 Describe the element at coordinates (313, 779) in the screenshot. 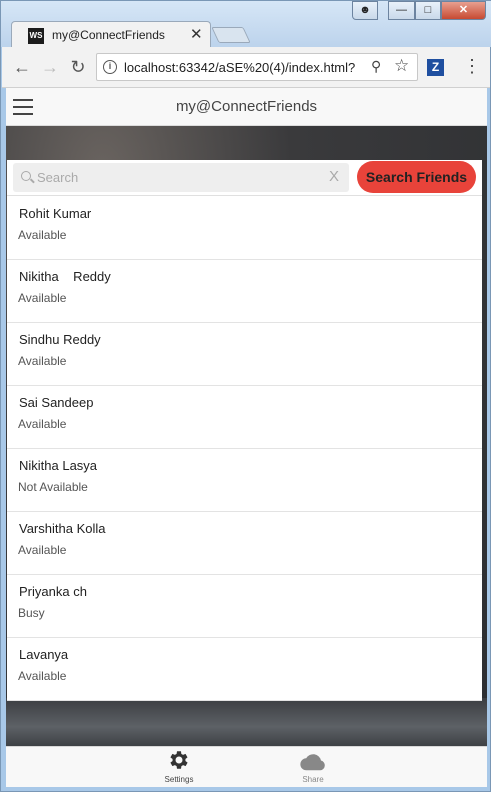

I see `tab-label: Share` at that location.